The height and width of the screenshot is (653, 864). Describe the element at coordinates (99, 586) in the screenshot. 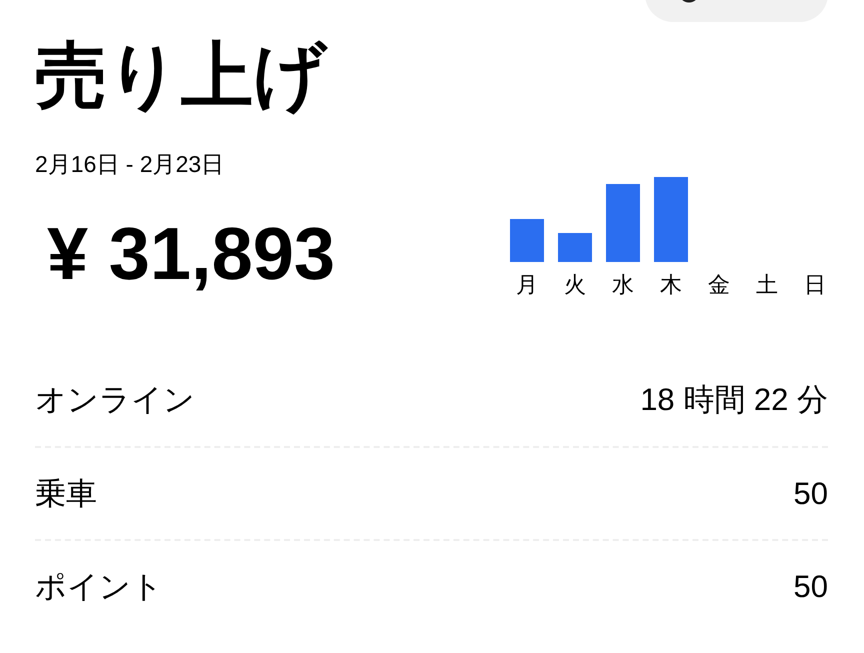

I see `stat-label: ポイント` at that location.